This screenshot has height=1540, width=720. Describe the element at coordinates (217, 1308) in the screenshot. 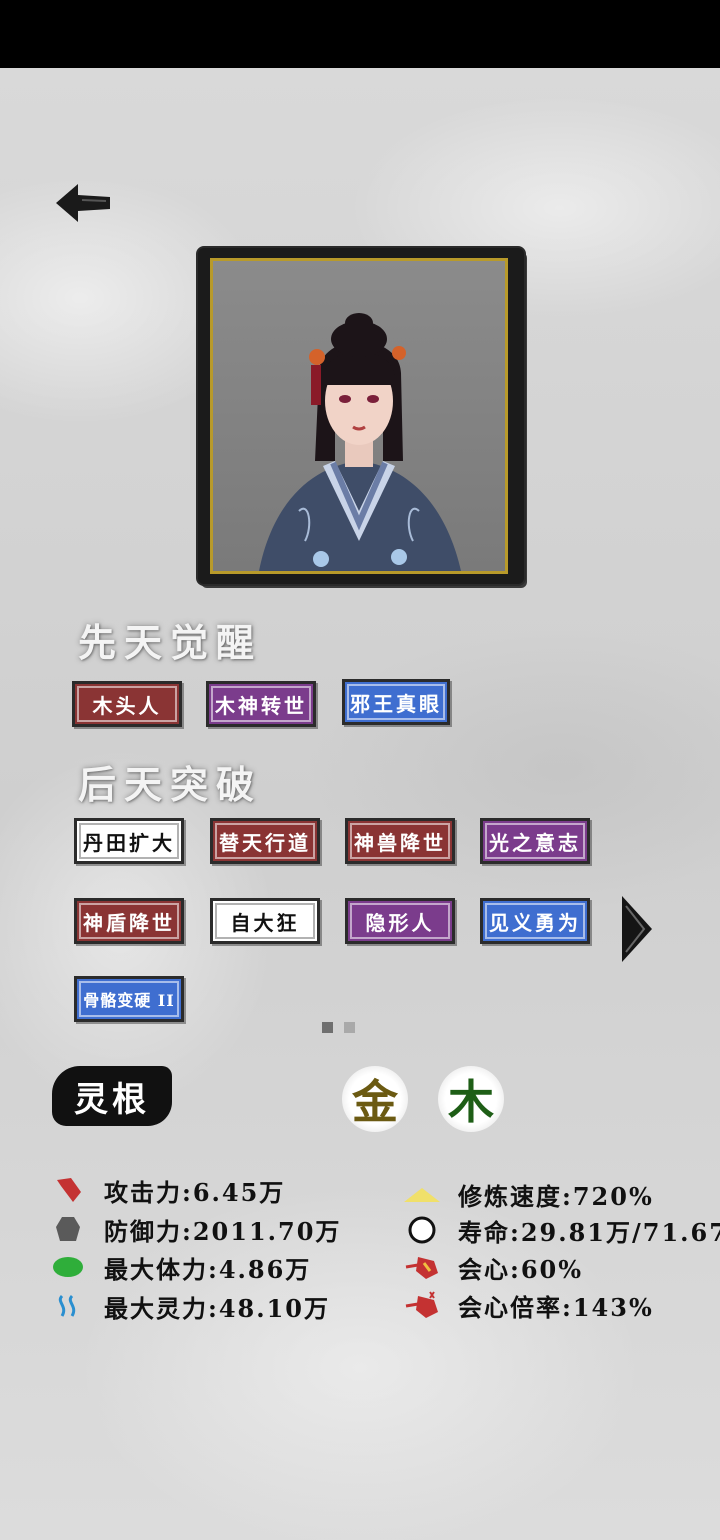

I see `stat-text: 最大灵力:48.10万` at that location.